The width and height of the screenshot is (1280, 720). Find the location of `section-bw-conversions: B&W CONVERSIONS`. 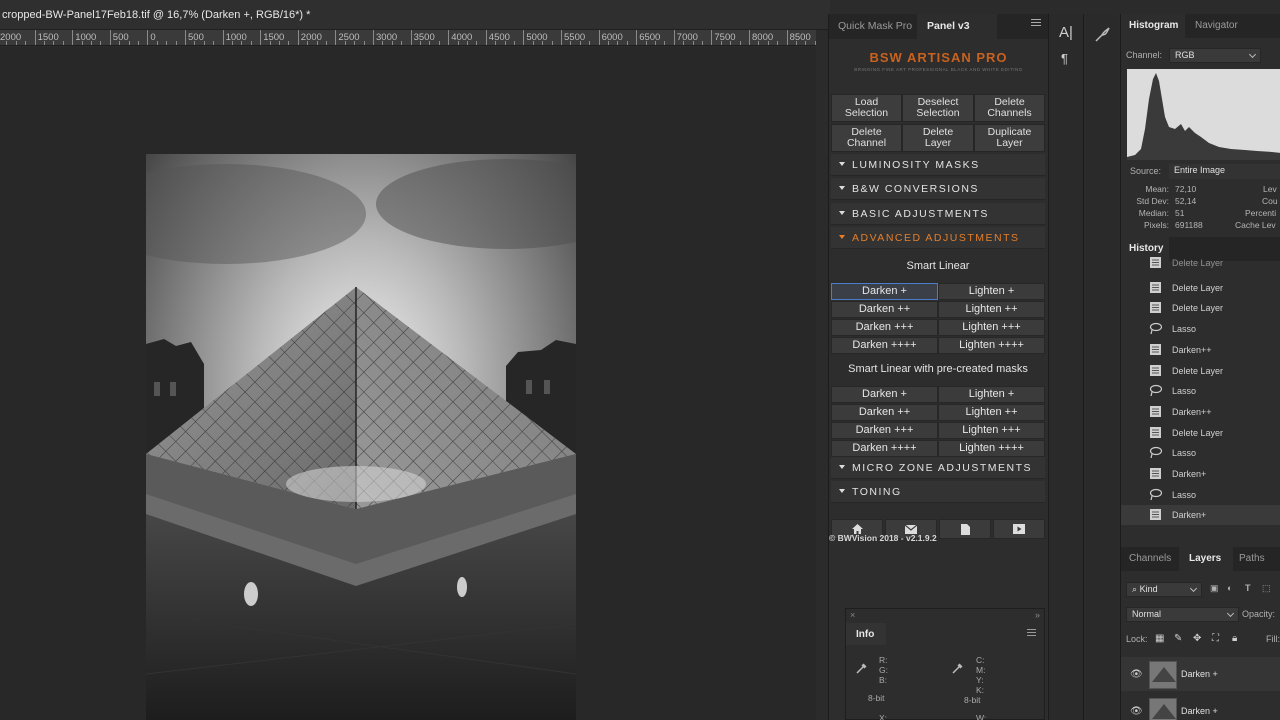

section-bw-conversions: B&W CONVERSIONS is located at coordinates (938, 189).